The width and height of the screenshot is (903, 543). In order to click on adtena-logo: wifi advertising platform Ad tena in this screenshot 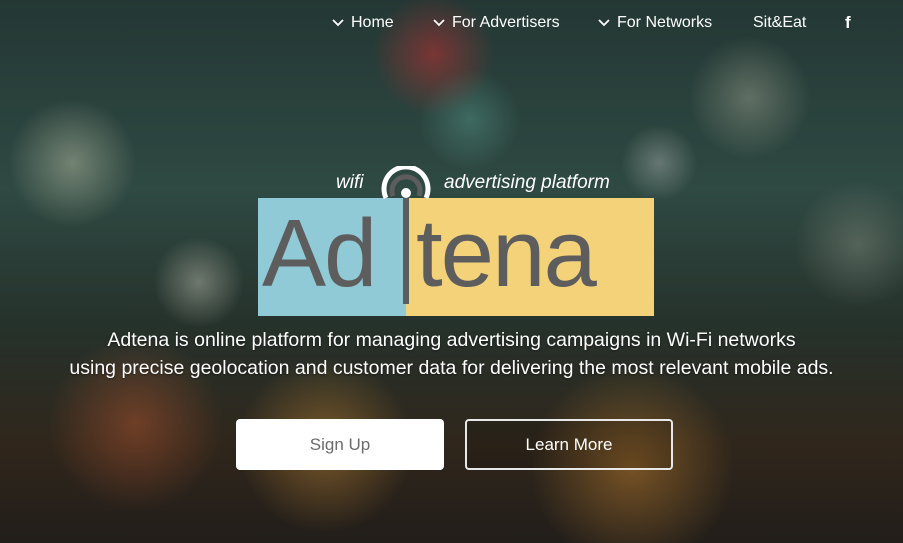, I will do `click(456, 241)`.